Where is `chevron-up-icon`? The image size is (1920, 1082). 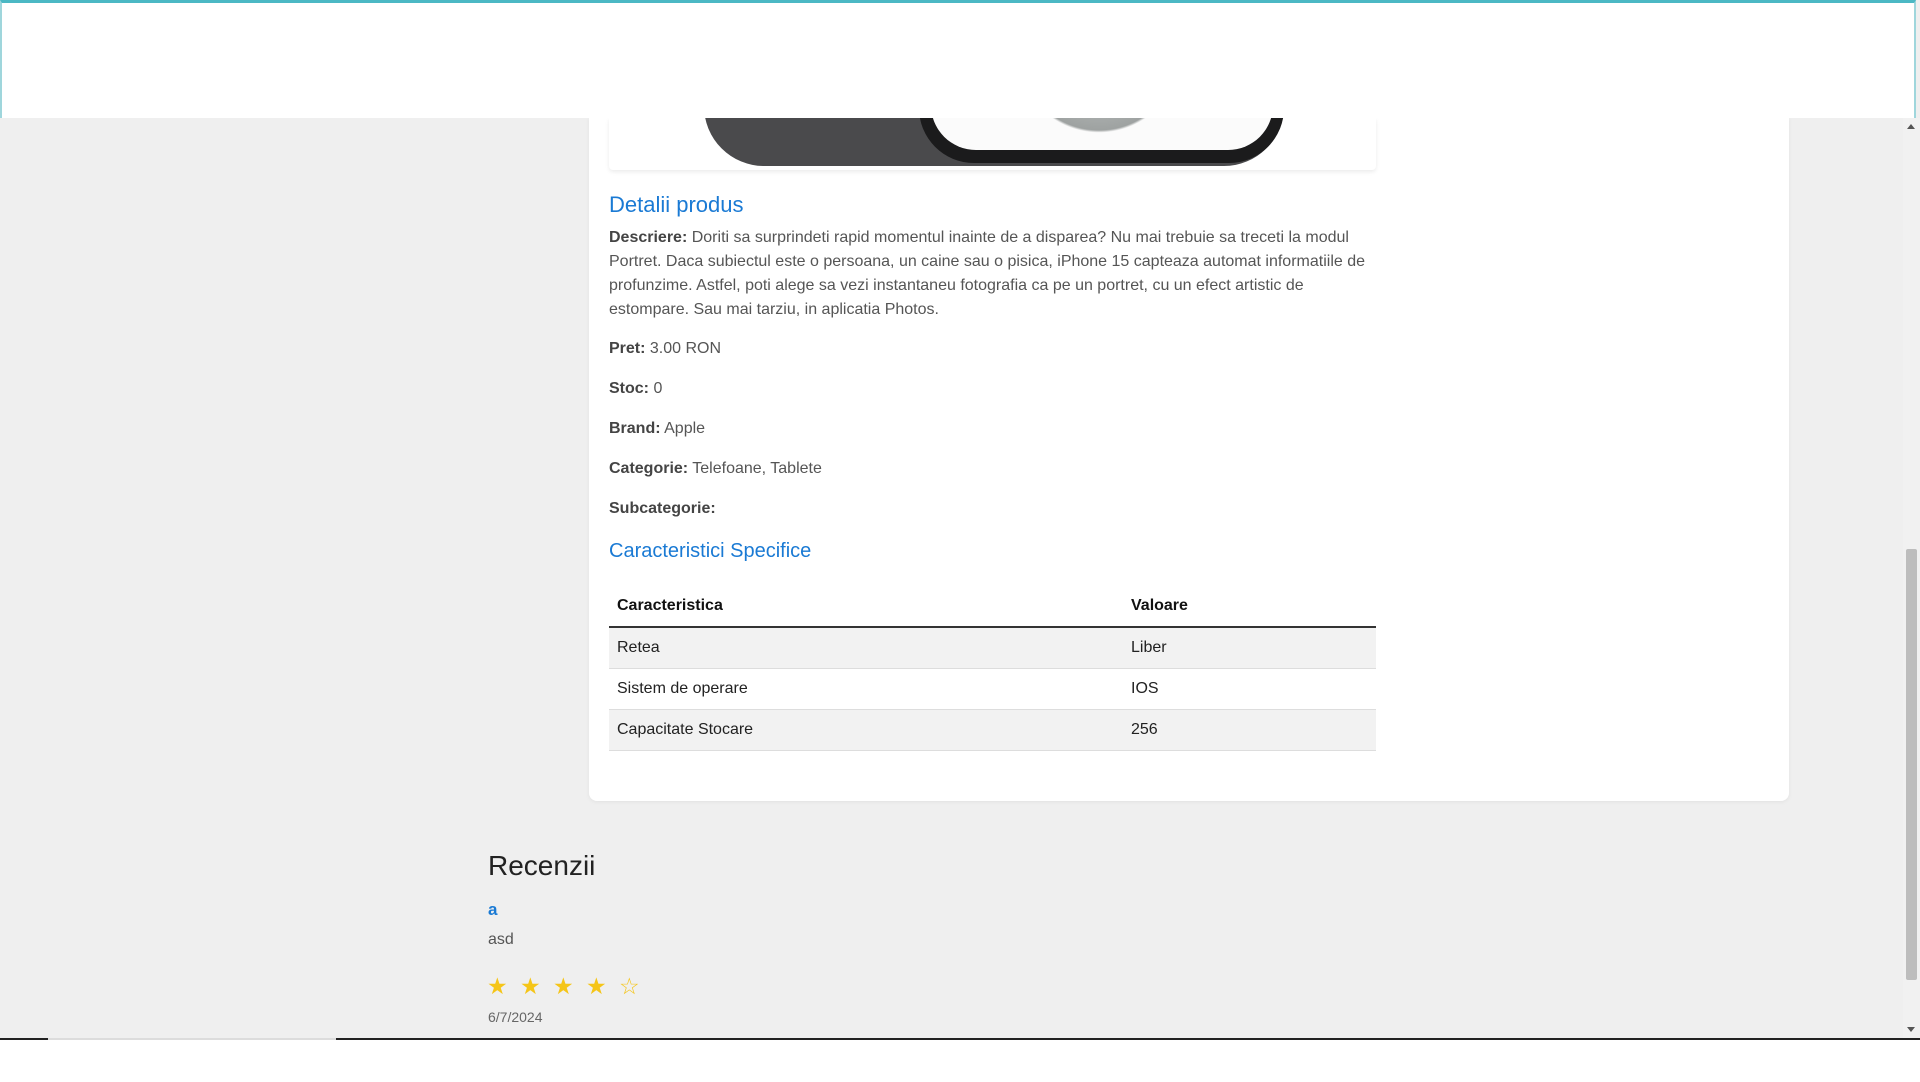 chevron-up-icon is located at coordinates (1911, 126).